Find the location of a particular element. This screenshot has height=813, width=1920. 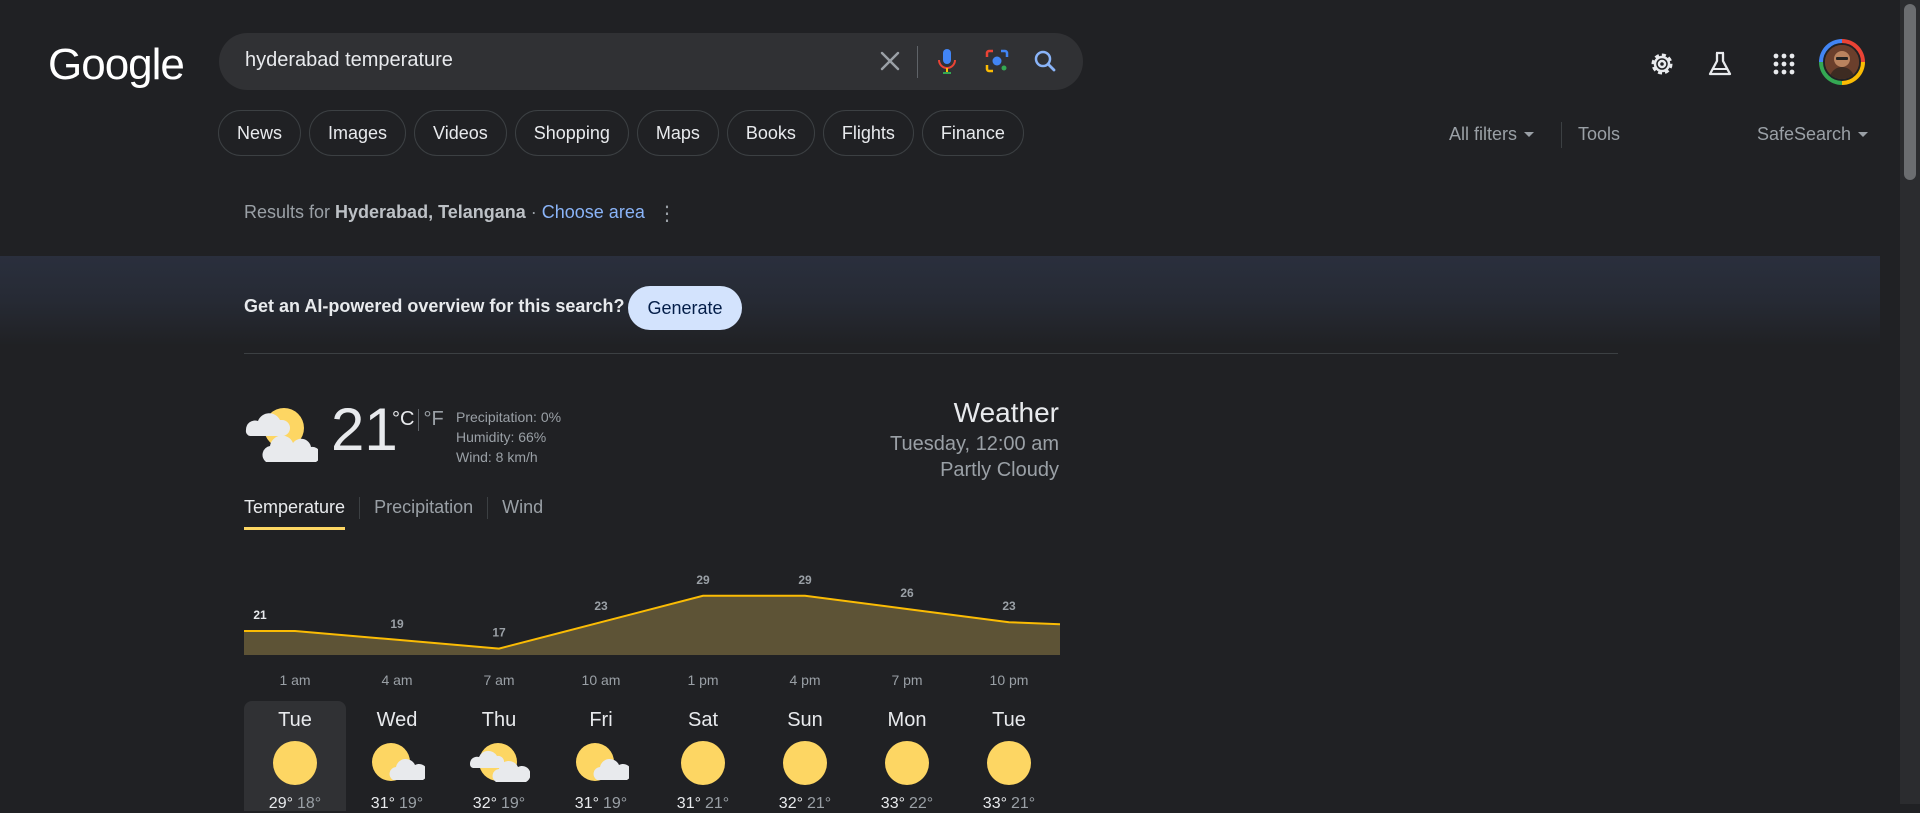

time-tick-label: 1 am is located at coordinates (294, 680).